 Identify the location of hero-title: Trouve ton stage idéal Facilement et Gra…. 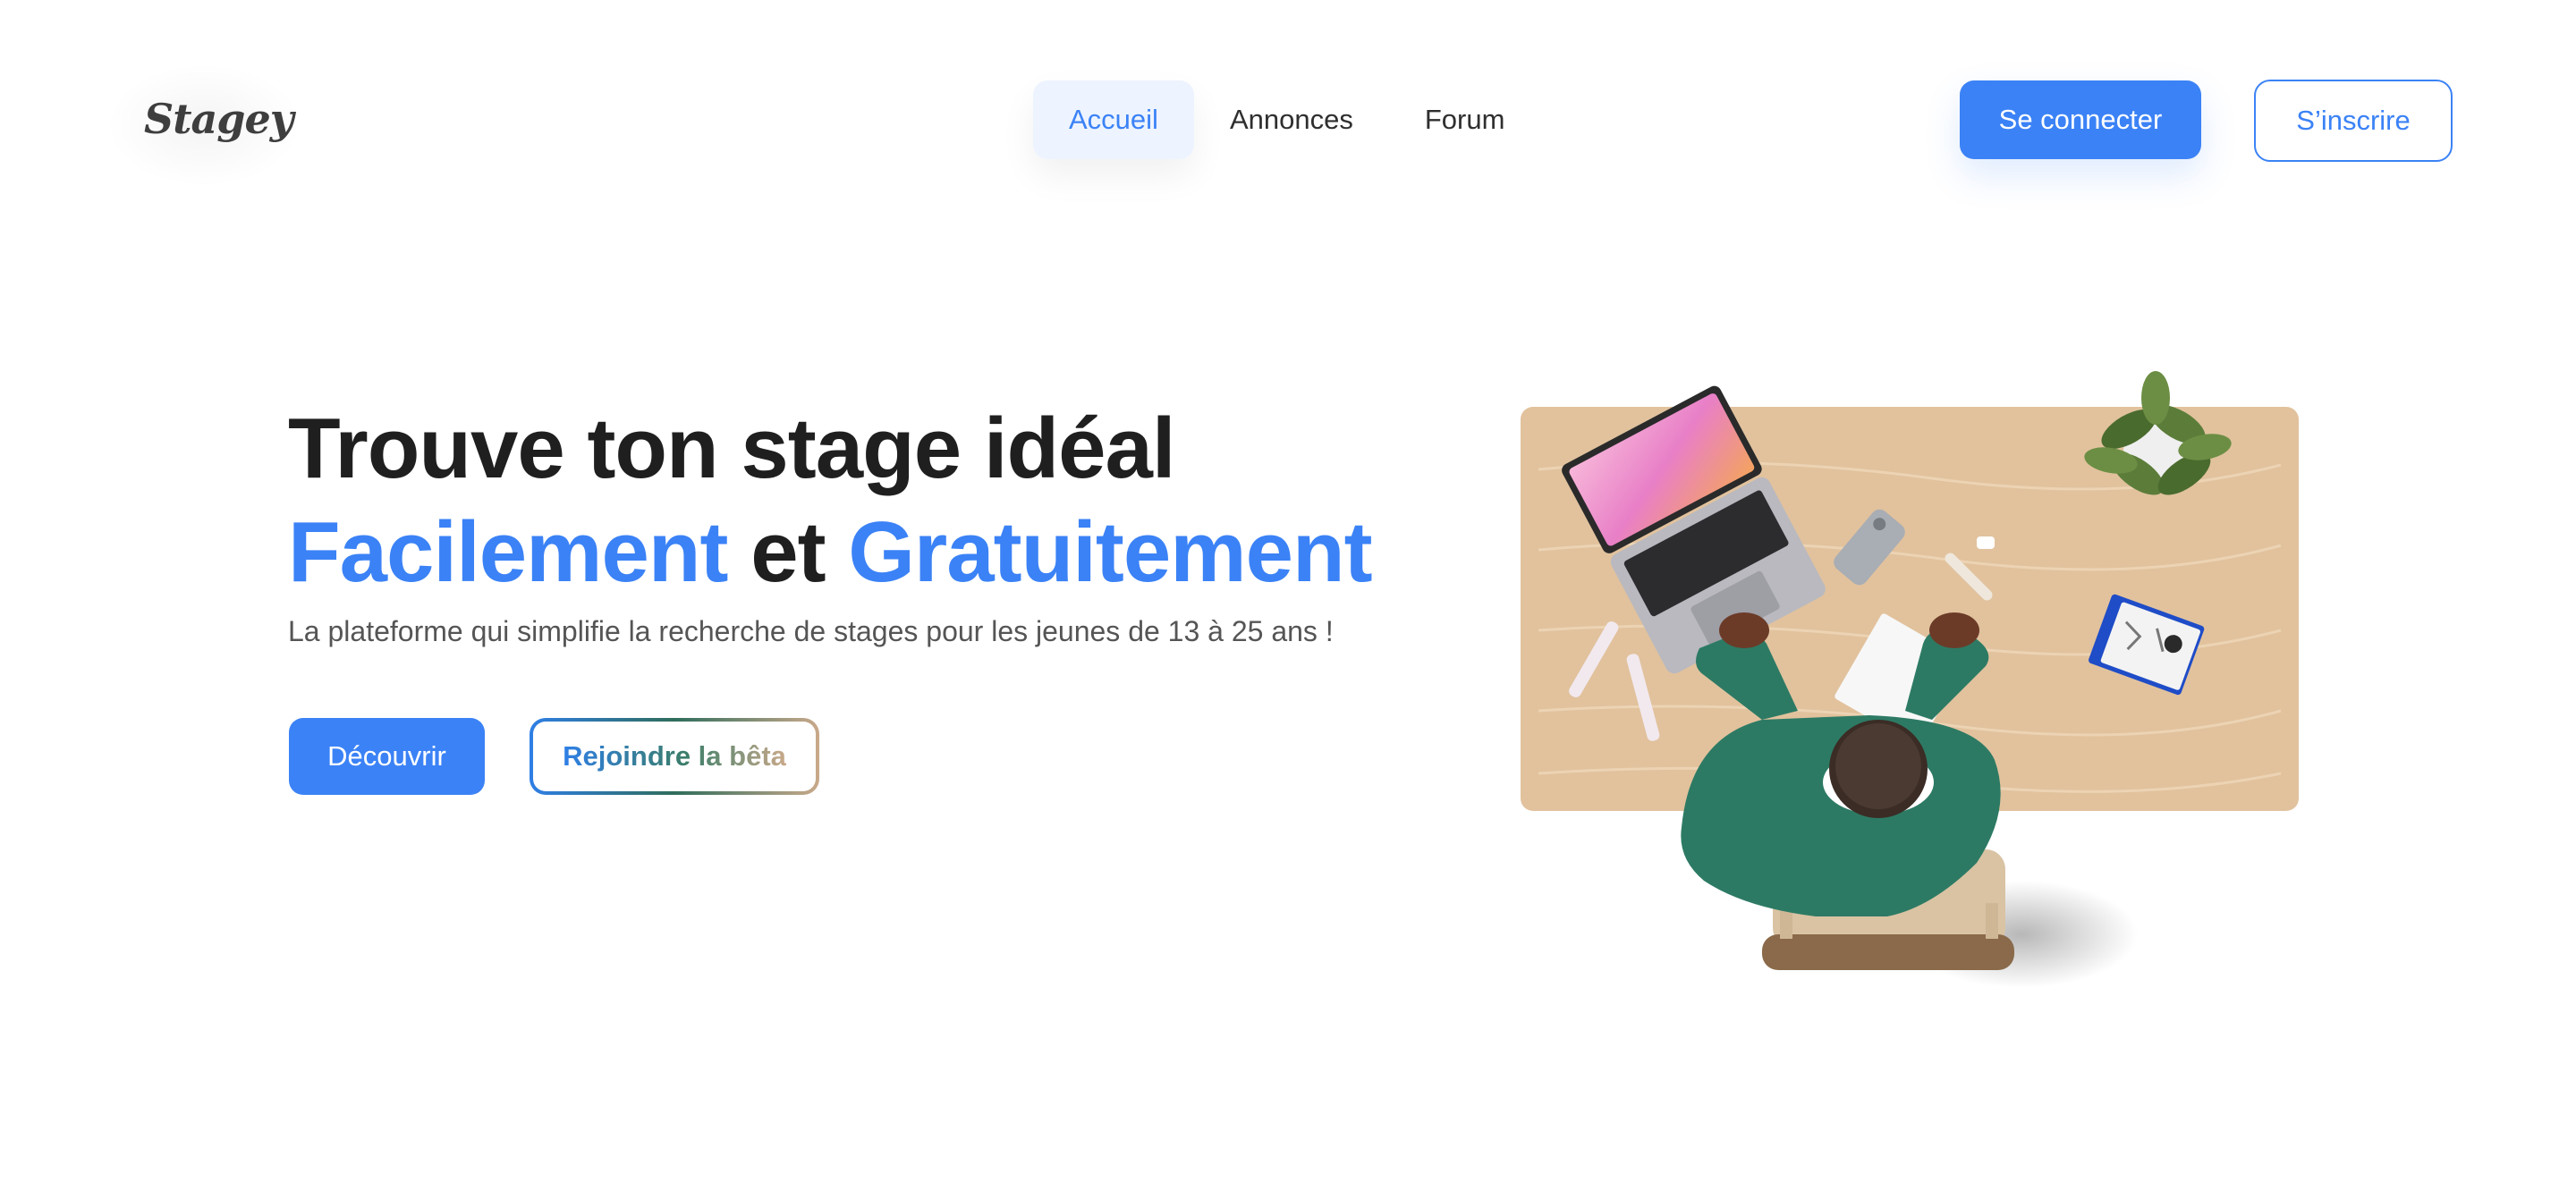
(830, 500).